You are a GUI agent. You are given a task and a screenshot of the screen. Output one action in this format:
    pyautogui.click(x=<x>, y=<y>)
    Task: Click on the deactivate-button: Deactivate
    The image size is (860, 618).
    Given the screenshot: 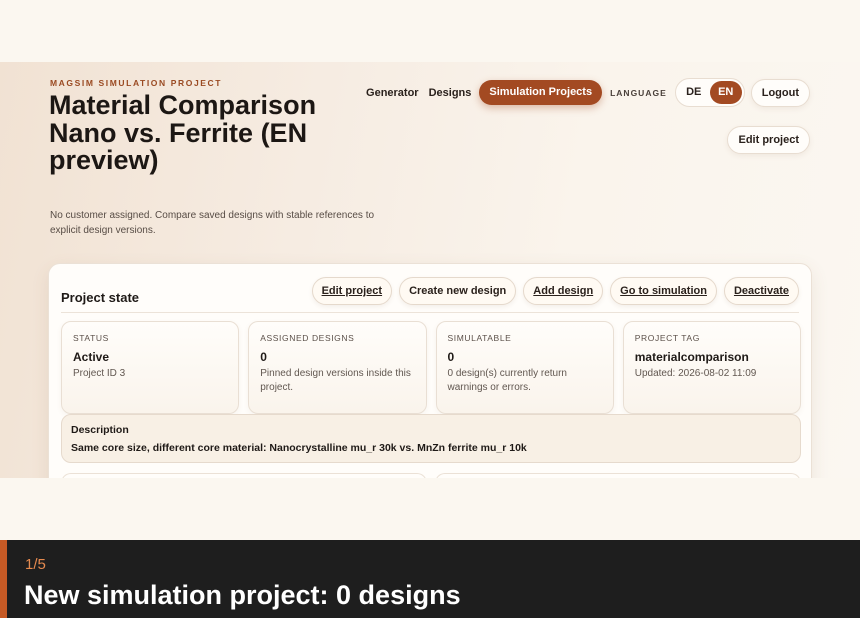 What is the action you would take?
    pyautogui.click(x=761, y=291)
    